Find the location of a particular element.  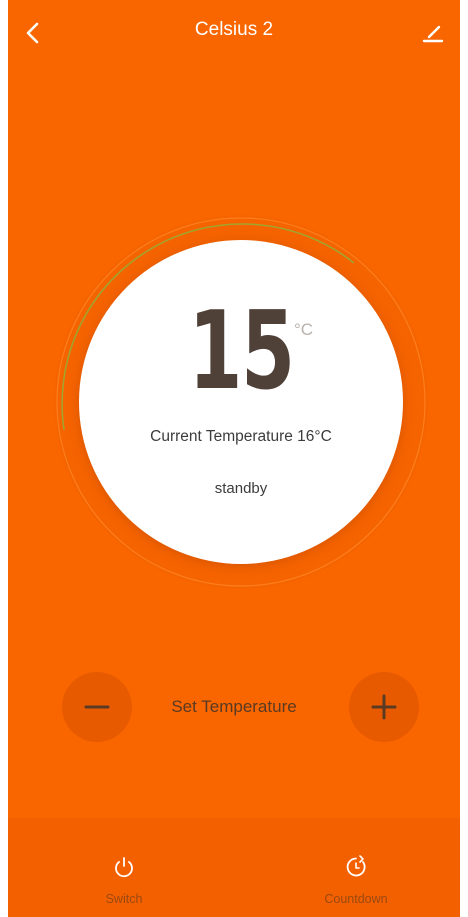

countdown-label: Countdown is located at coordinates (356, 899).